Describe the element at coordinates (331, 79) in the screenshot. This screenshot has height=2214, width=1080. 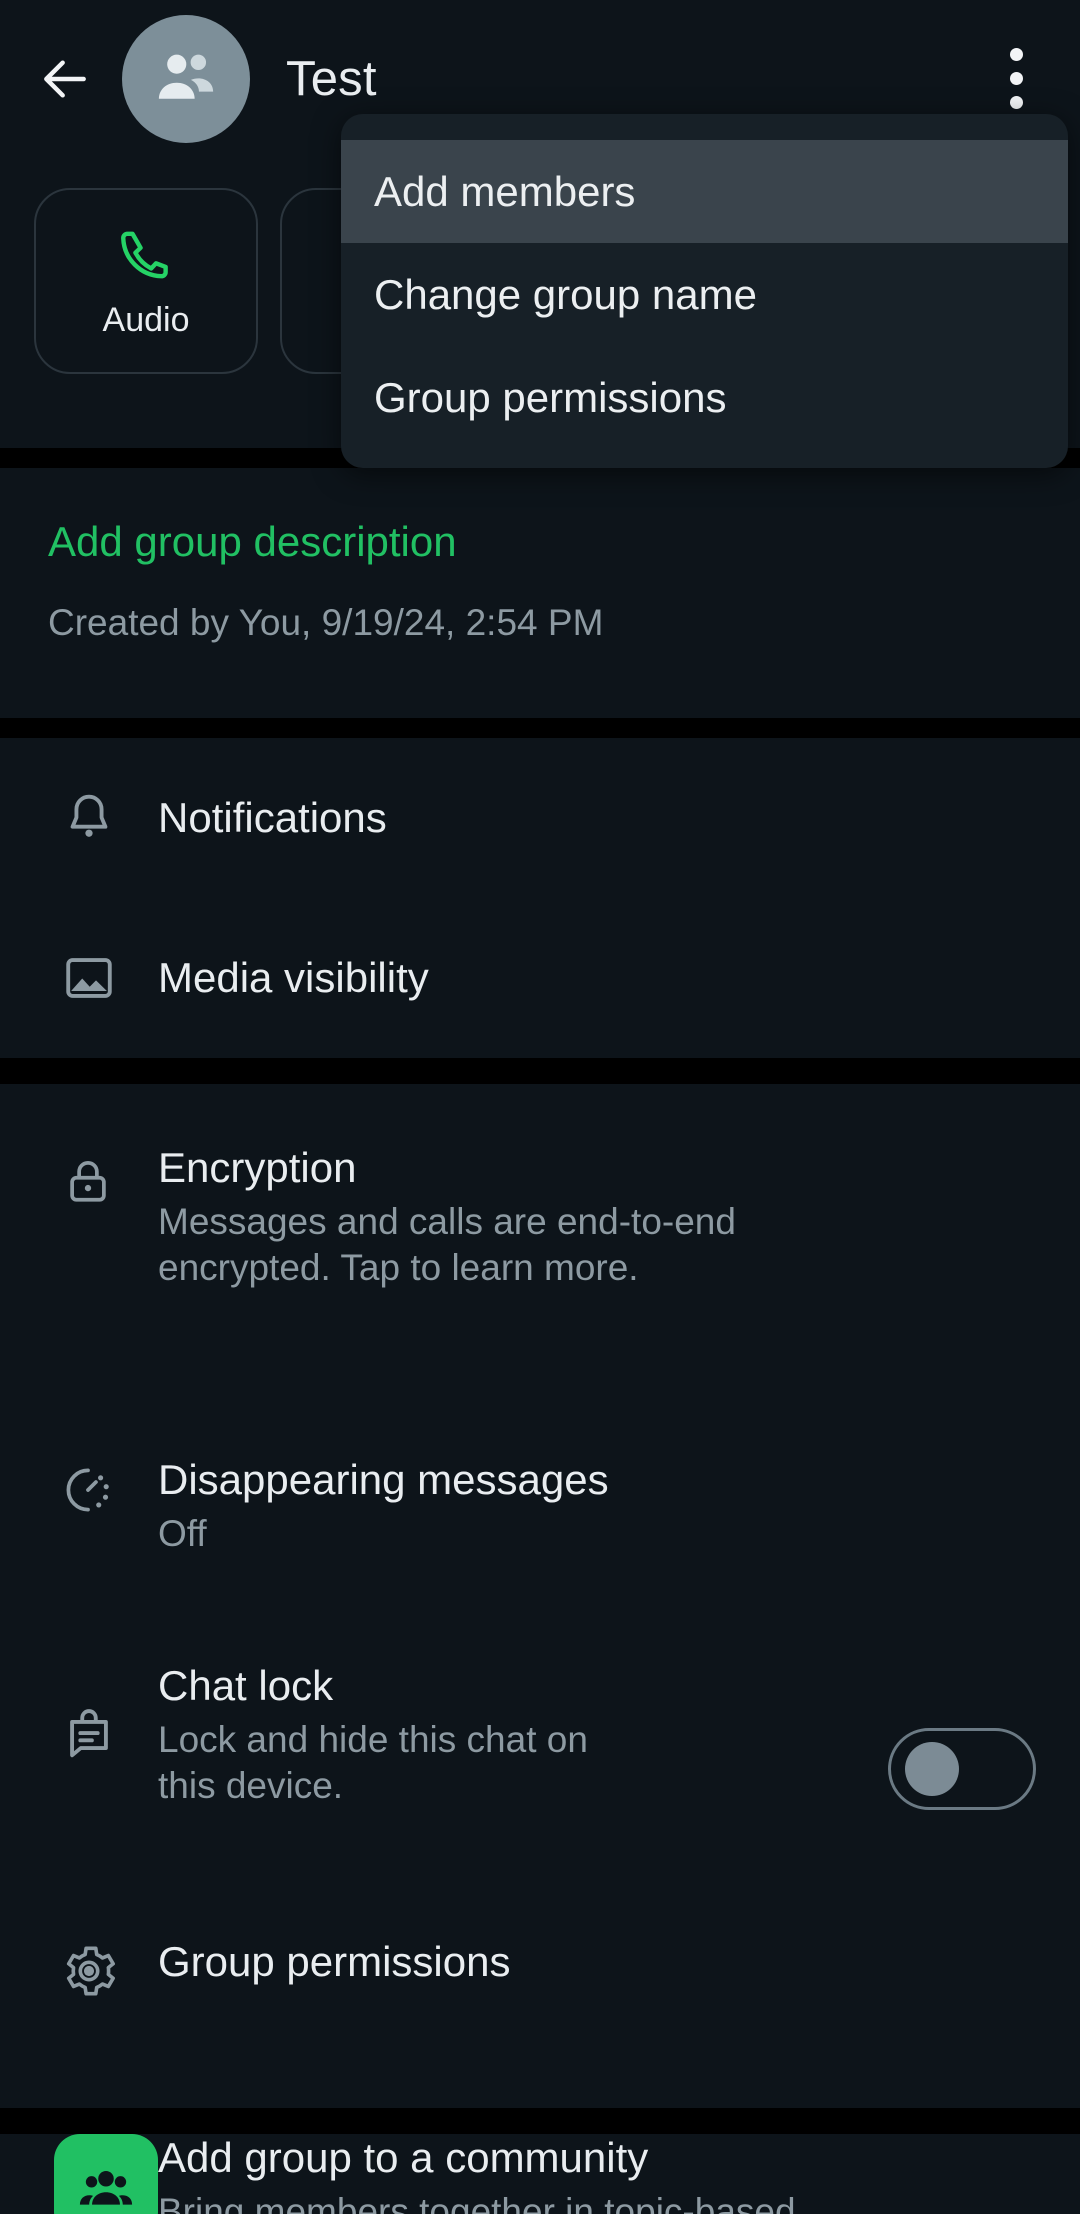
I see `page-title: Test` at that location.